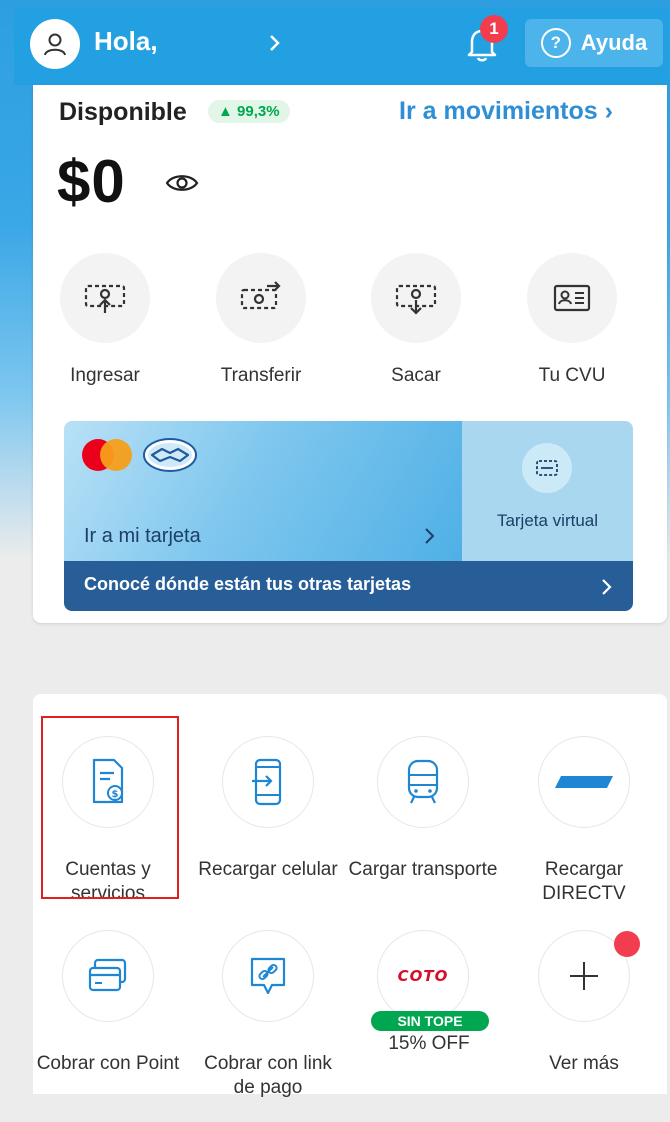  I want to click on mercadopago-handshake-icon, so click(170, 455).